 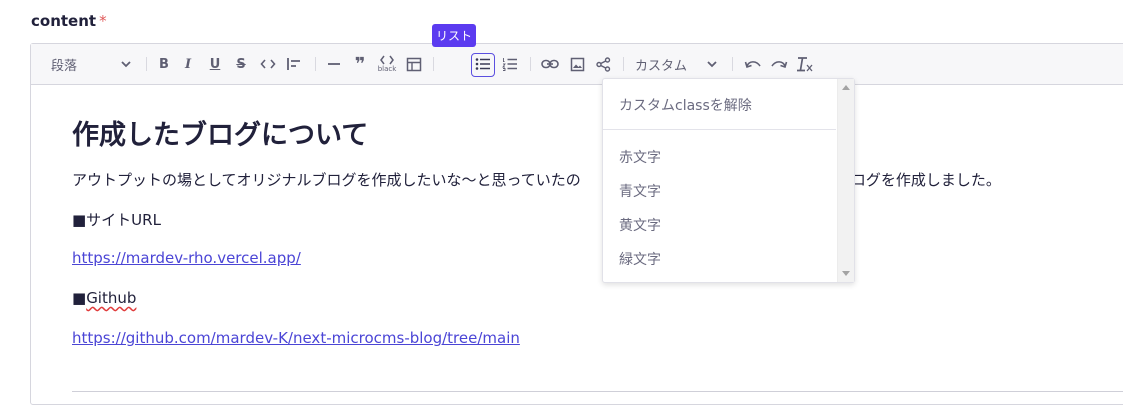 I want to click on horizontal-rule-button, so click(x=334, y=64).